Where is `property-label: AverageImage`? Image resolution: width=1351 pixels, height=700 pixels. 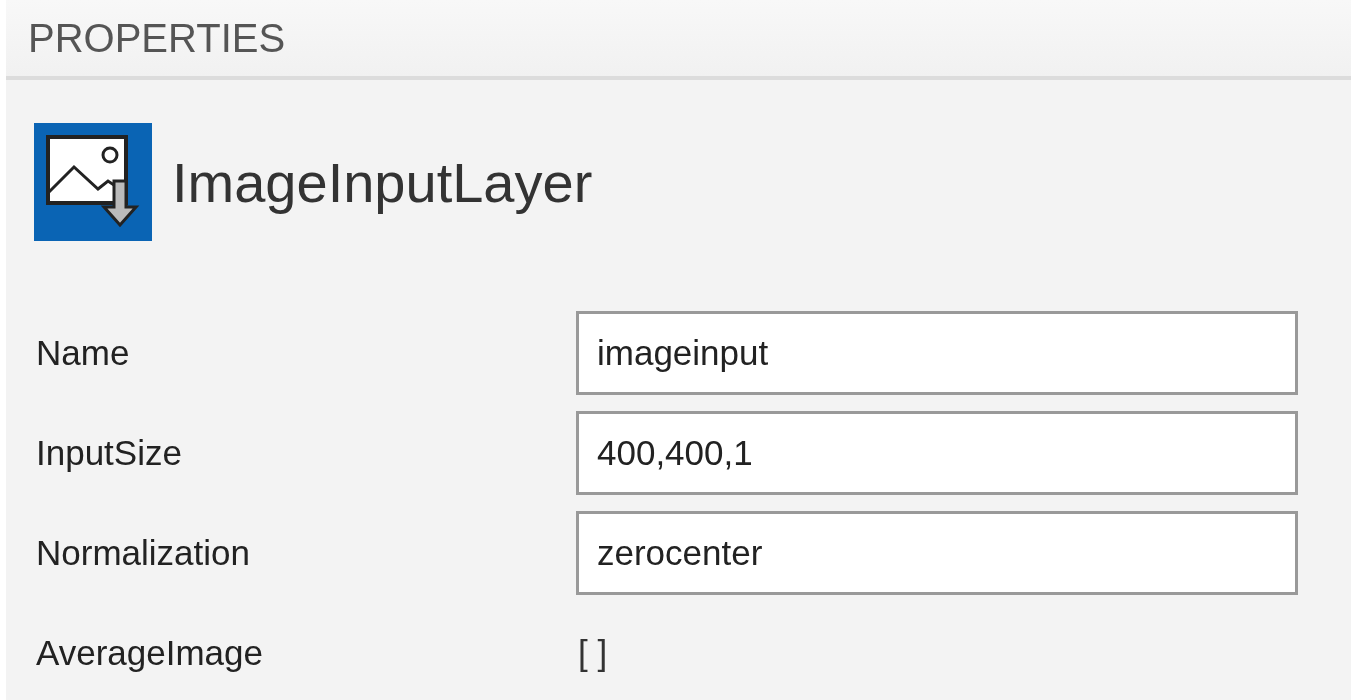
property-label: AverageImage is located at coordinates (150, 653).